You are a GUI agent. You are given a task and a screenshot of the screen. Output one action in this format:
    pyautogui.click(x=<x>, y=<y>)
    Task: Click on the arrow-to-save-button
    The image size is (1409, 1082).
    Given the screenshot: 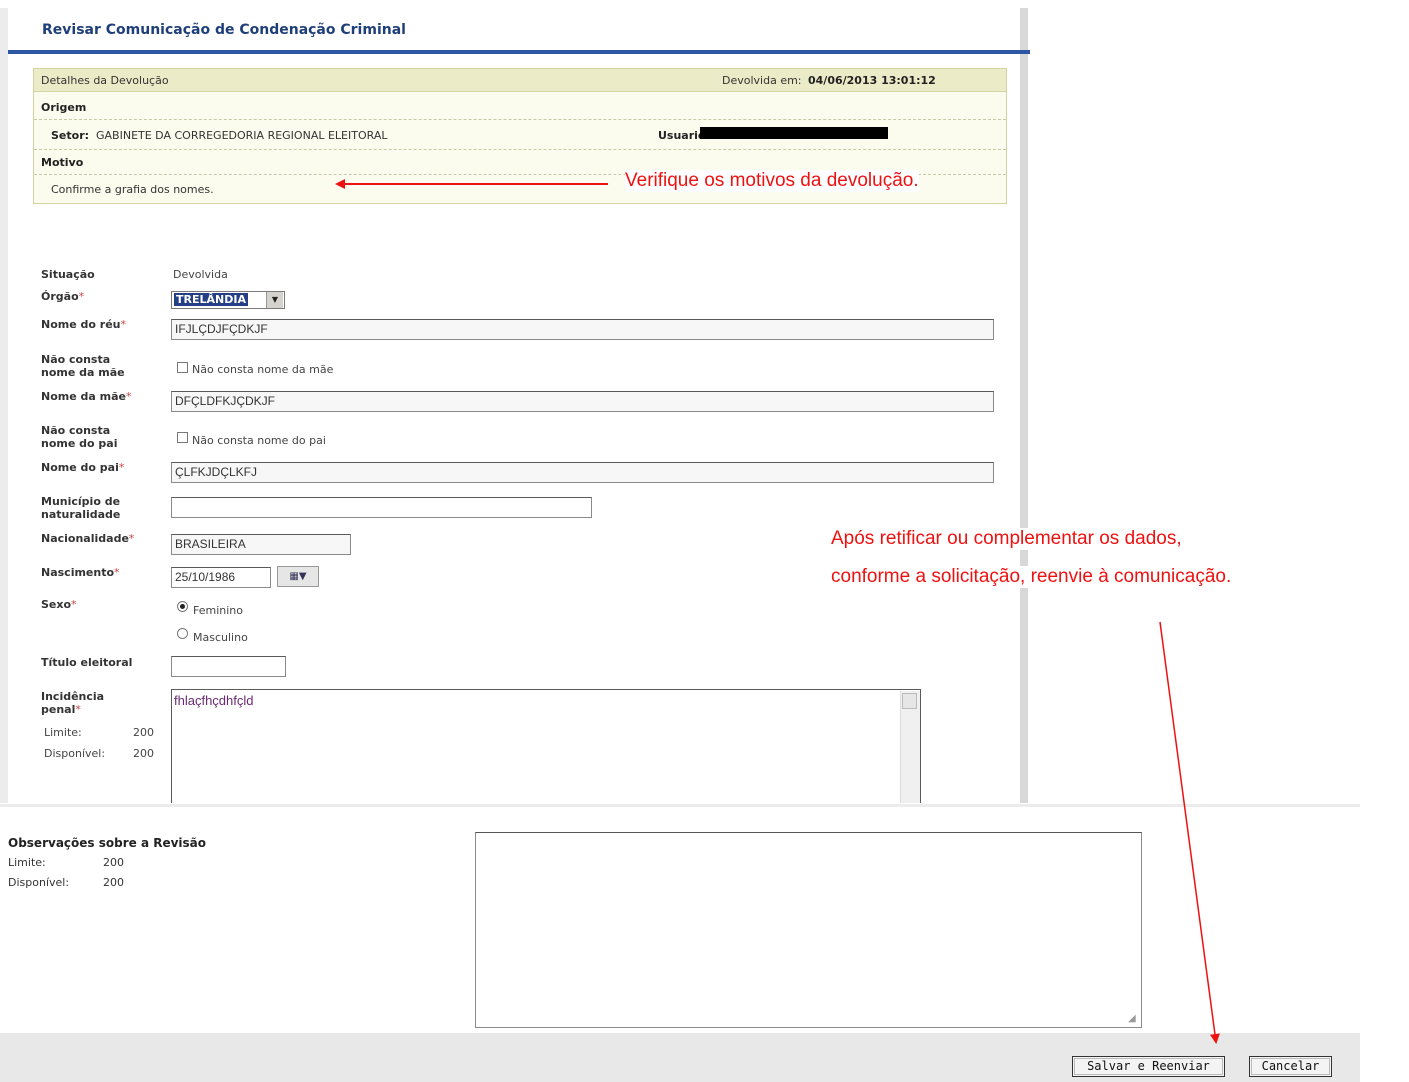 What is the action you would take?
    pyautogui.click(x=1189, y=832)
    